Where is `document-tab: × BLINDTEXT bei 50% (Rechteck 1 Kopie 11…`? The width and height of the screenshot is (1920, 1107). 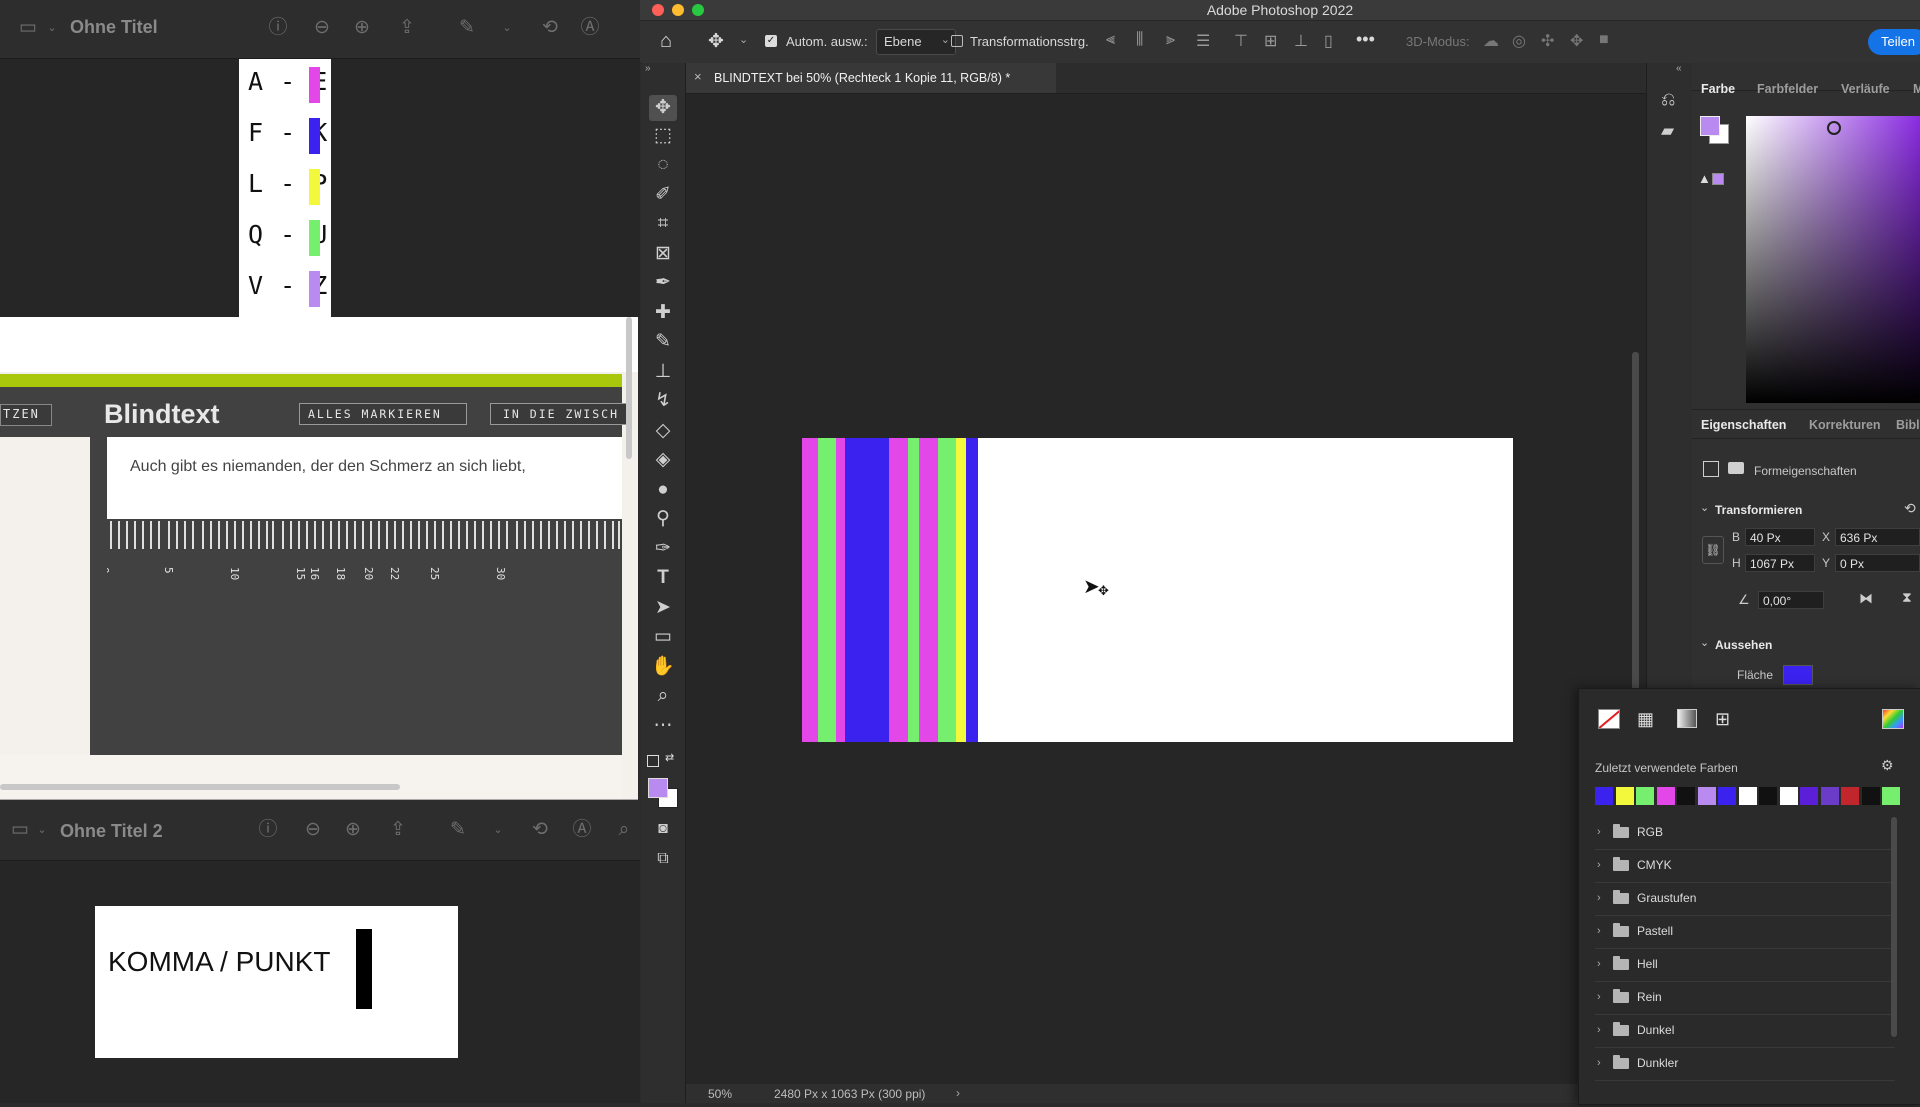 document-tab: × BLINDTEXT bei 50% (Rechteck 1 Kopie 11… is located at coordinates (871, 78).